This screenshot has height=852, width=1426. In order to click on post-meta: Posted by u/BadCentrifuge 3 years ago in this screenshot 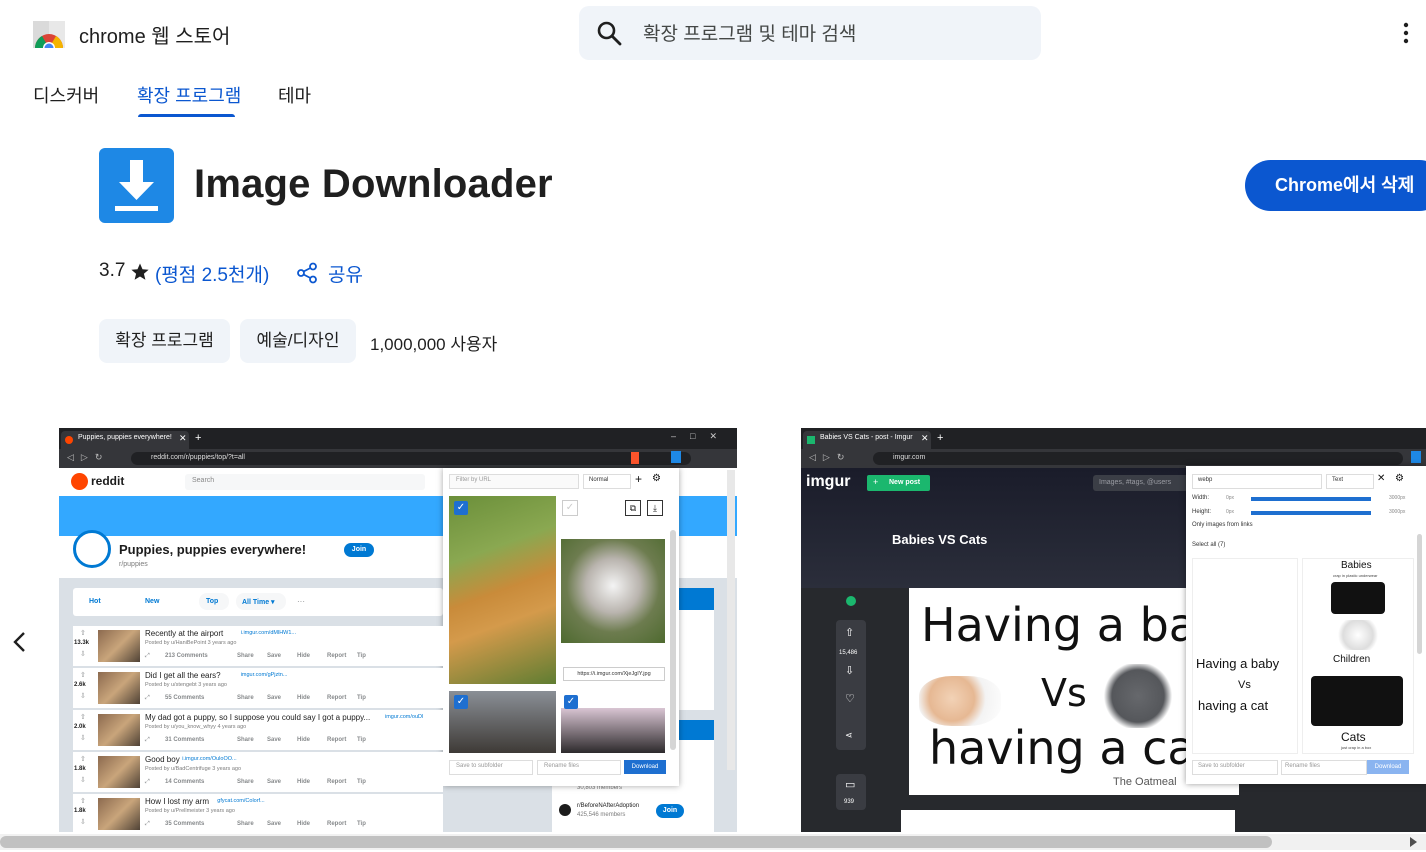, I will do `click(193, 769)`.